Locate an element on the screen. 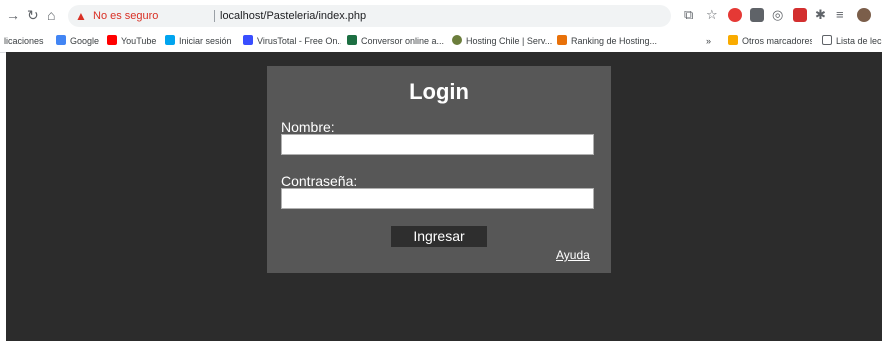 The image size is (882, 341). youtube-icon is located at coordinates (112, 40).